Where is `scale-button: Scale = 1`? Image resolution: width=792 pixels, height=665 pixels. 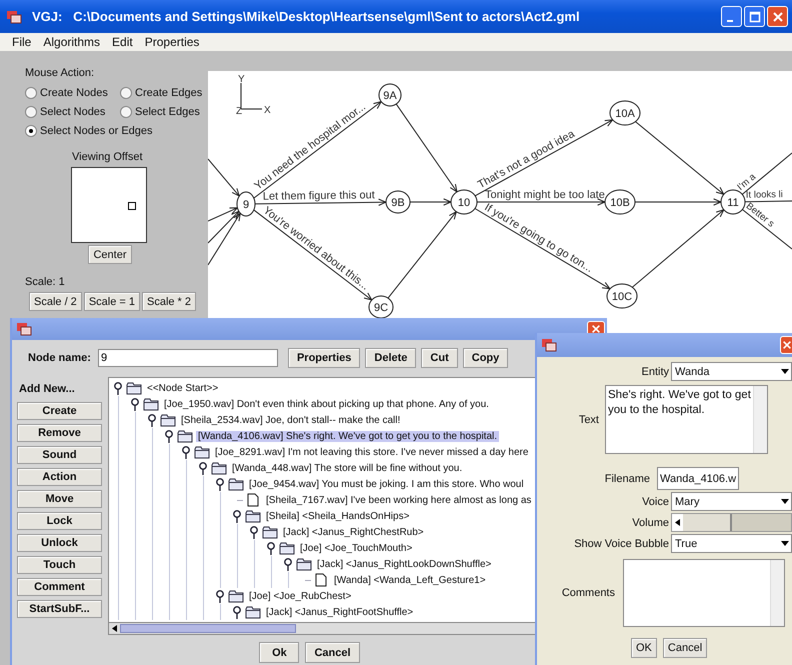 scale-button: Scale = 1 is located at coordinates (112, 301).